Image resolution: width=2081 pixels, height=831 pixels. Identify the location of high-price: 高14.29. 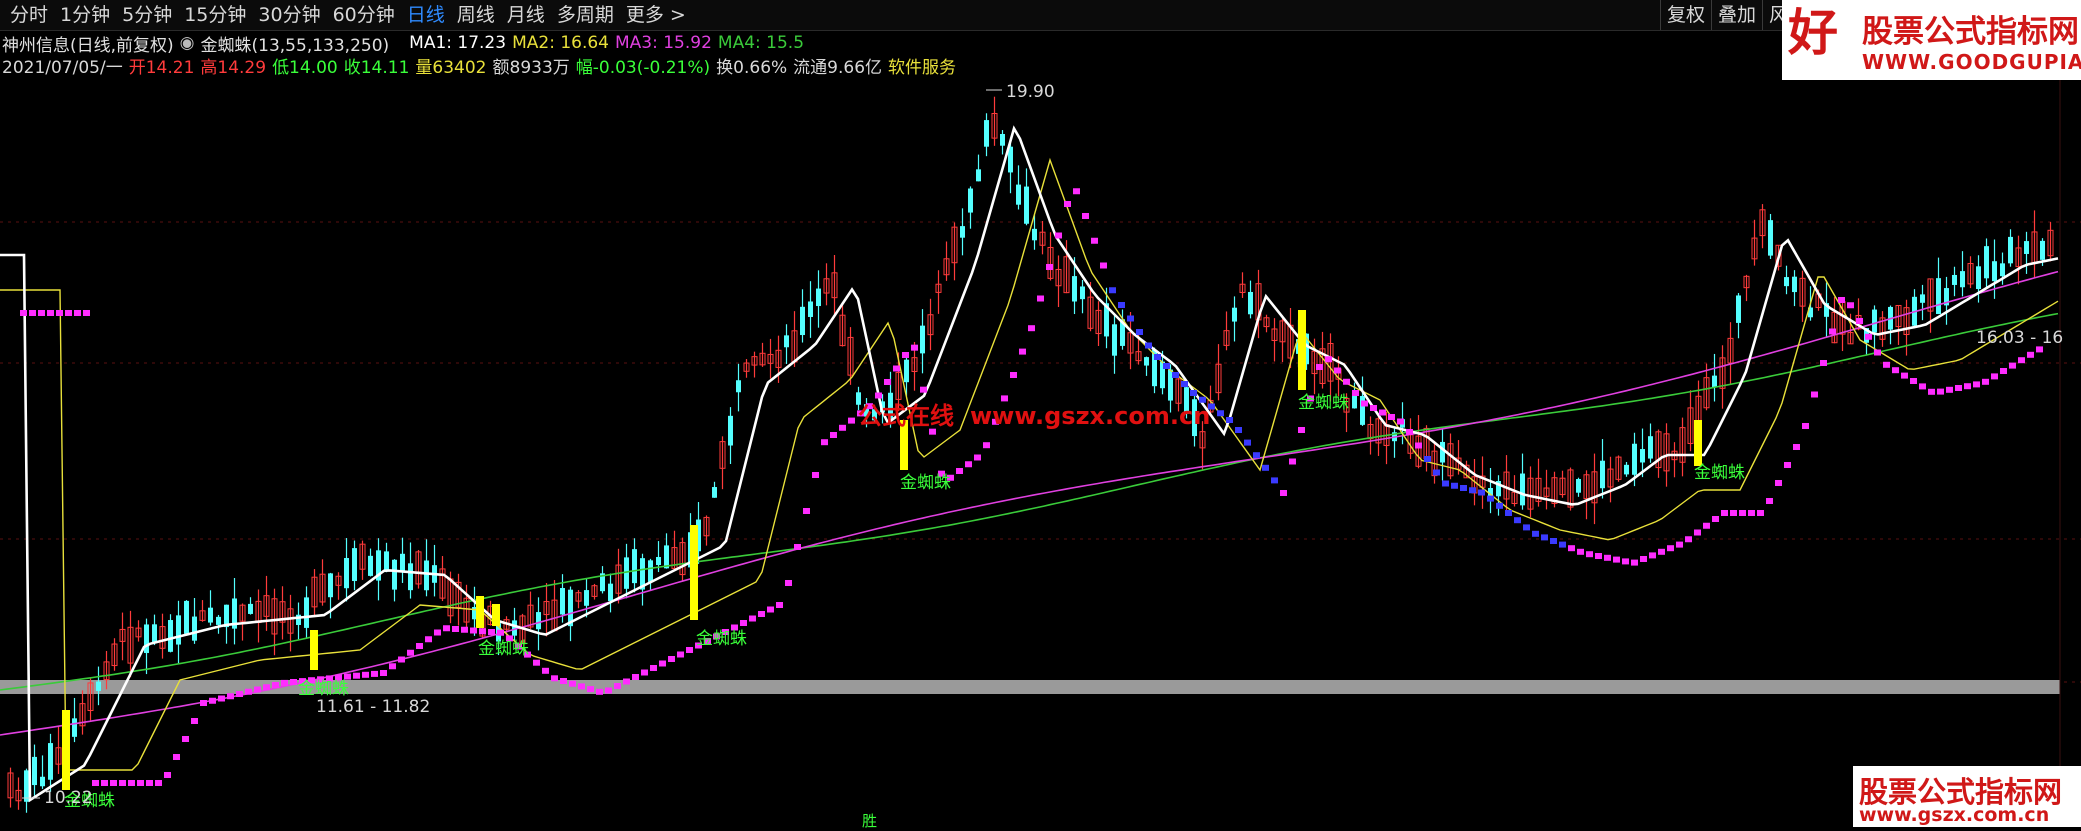
(233, 67).